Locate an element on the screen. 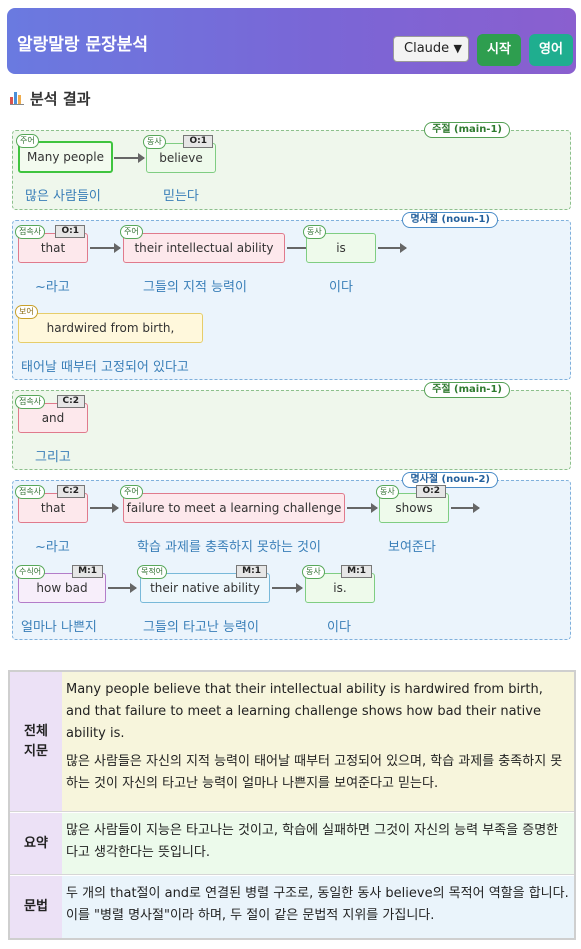 The width and height of the screenshot is (581, 949). role-badge: 보어 is located at coordinates (26, 312).